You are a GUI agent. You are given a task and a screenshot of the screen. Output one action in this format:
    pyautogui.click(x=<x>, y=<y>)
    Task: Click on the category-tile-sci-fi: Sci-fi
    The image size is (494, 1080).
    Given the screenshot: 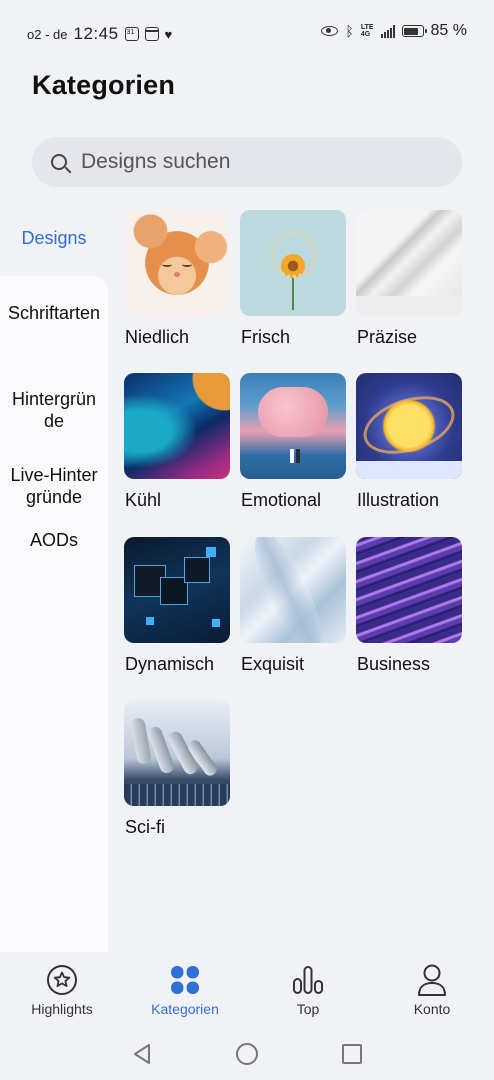 What is the action you would take?
    pyautogui.click(x=177, y=768)
    